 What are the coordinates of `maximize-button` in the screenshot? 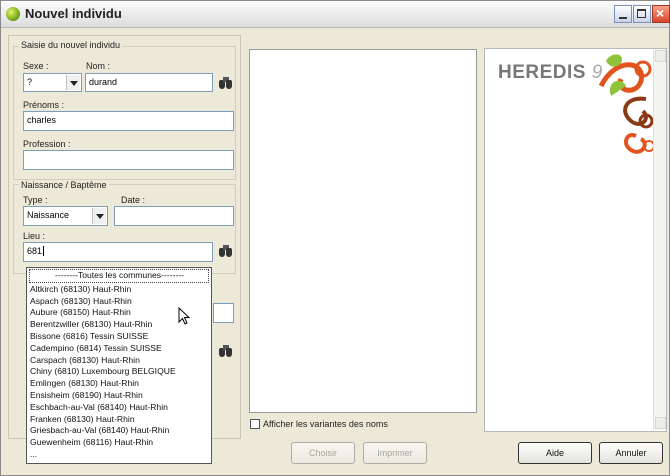 It's located at (642, 14).